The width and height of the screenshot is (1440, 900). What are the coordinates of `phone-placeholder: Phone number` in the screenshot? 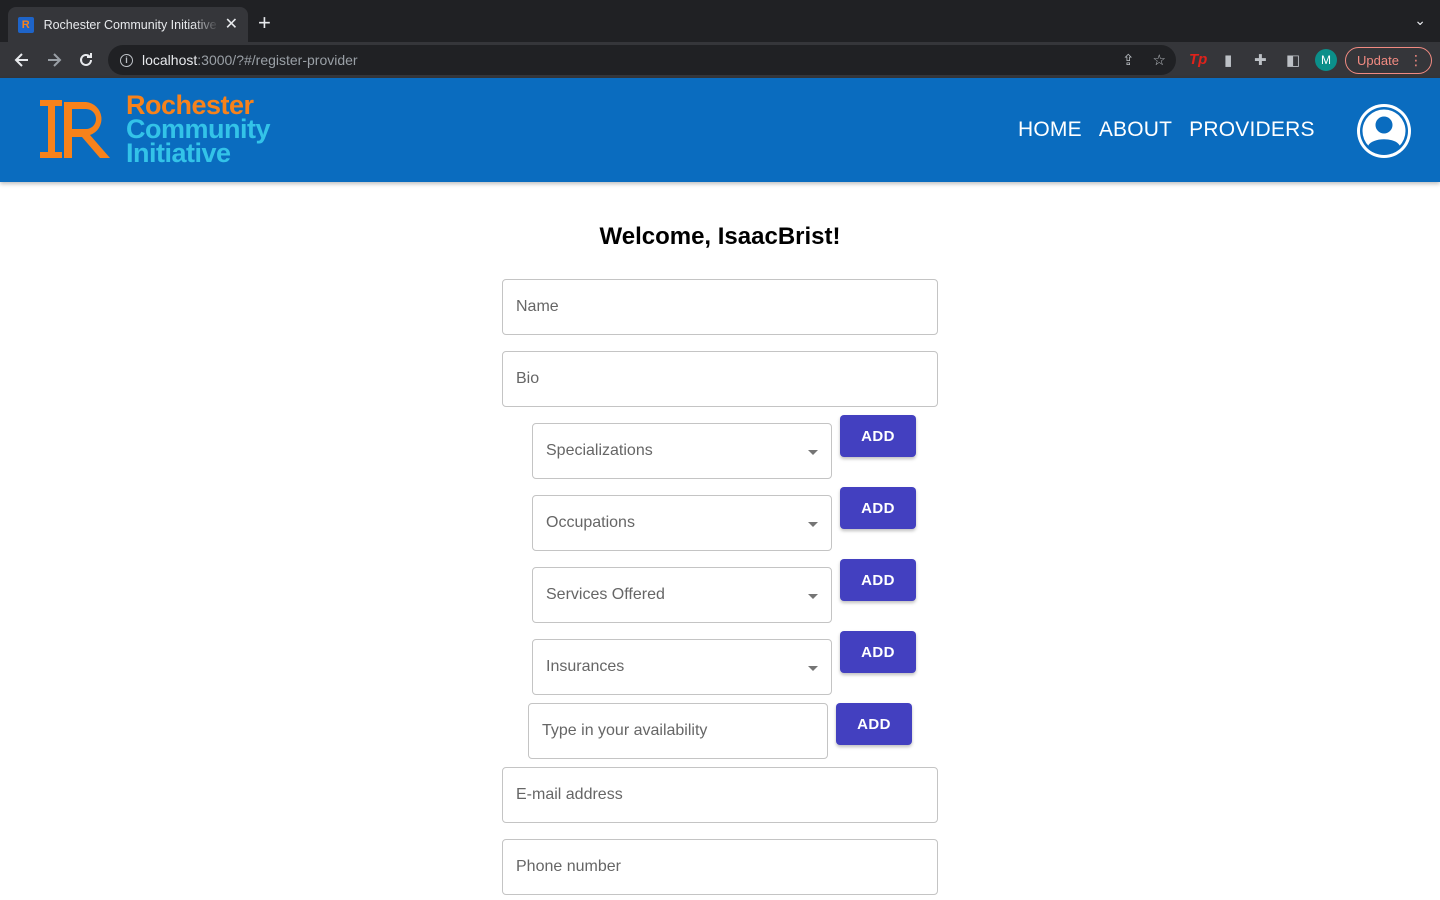 It's located at (568, 866).